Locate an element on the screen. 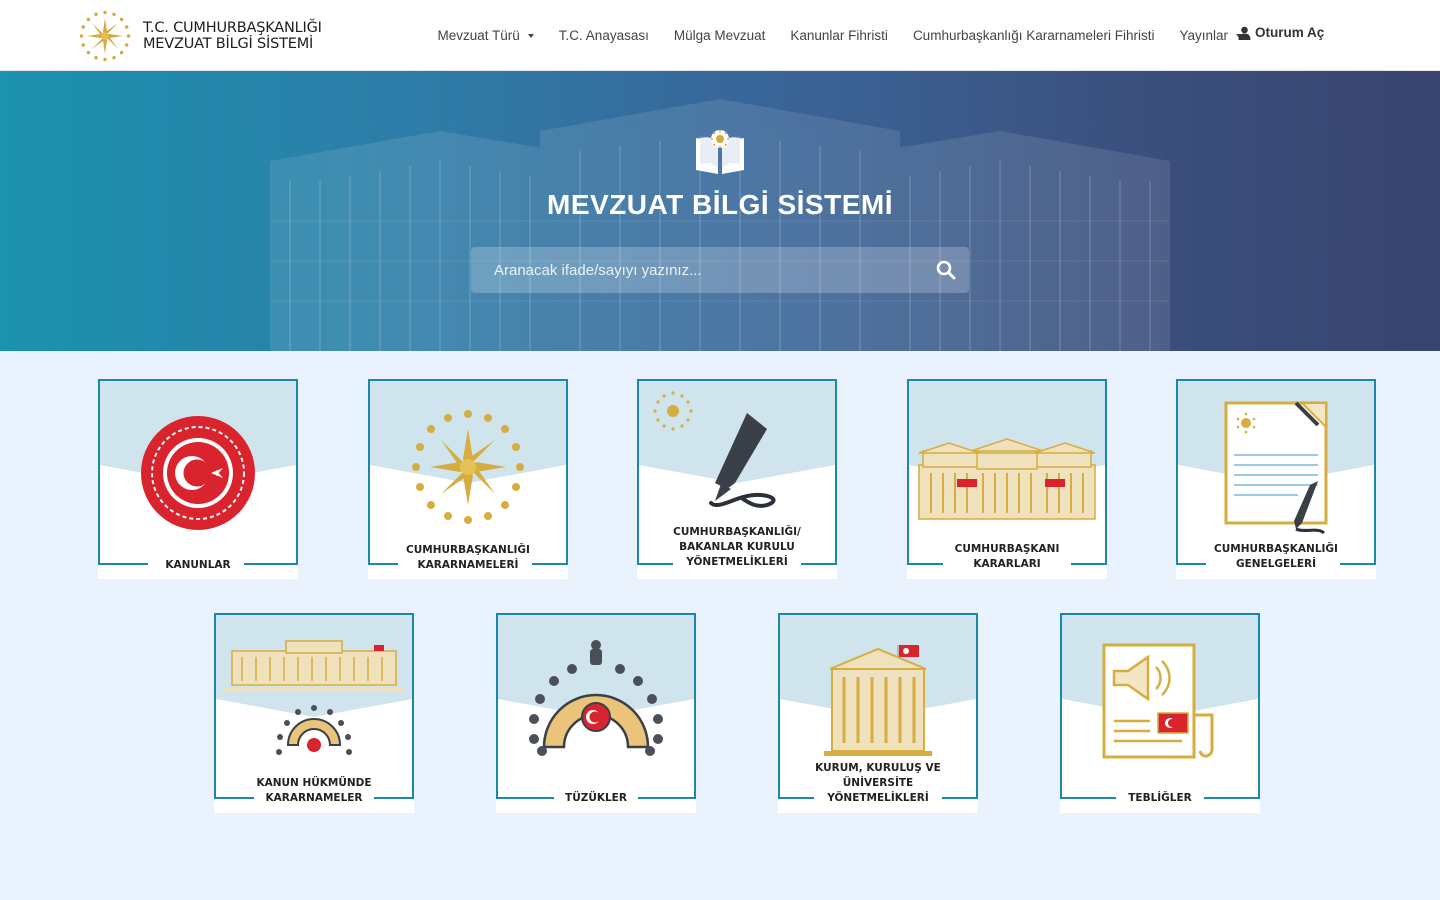  card-label: KANUNLAR is located at coordinates (198, 565).